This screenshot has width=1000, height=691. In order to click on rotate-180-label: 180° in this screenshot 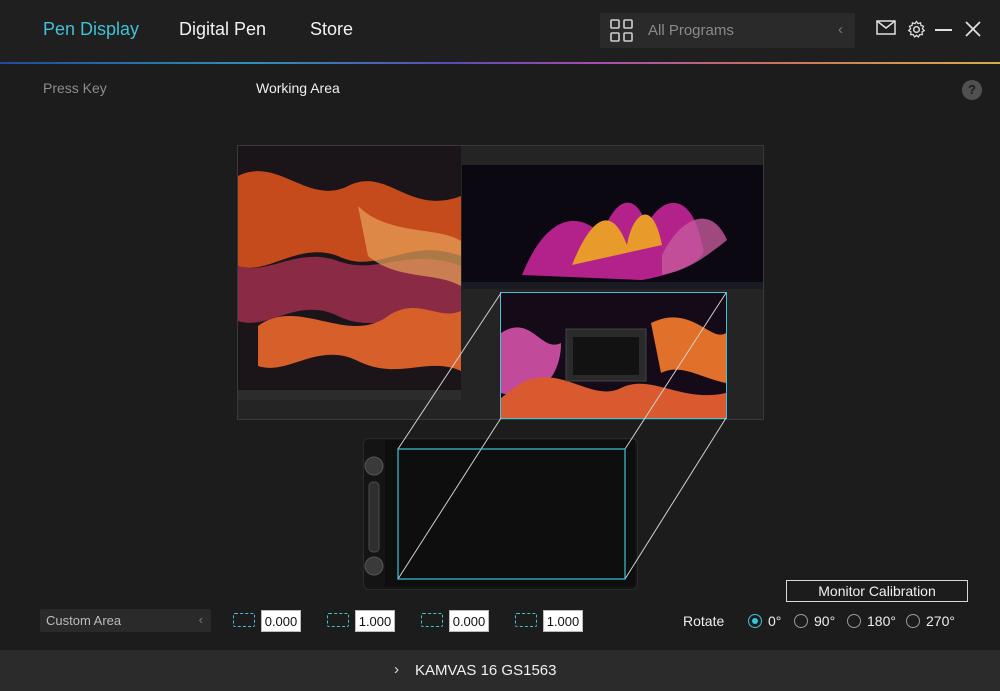, I will do `click(881, 621)`.